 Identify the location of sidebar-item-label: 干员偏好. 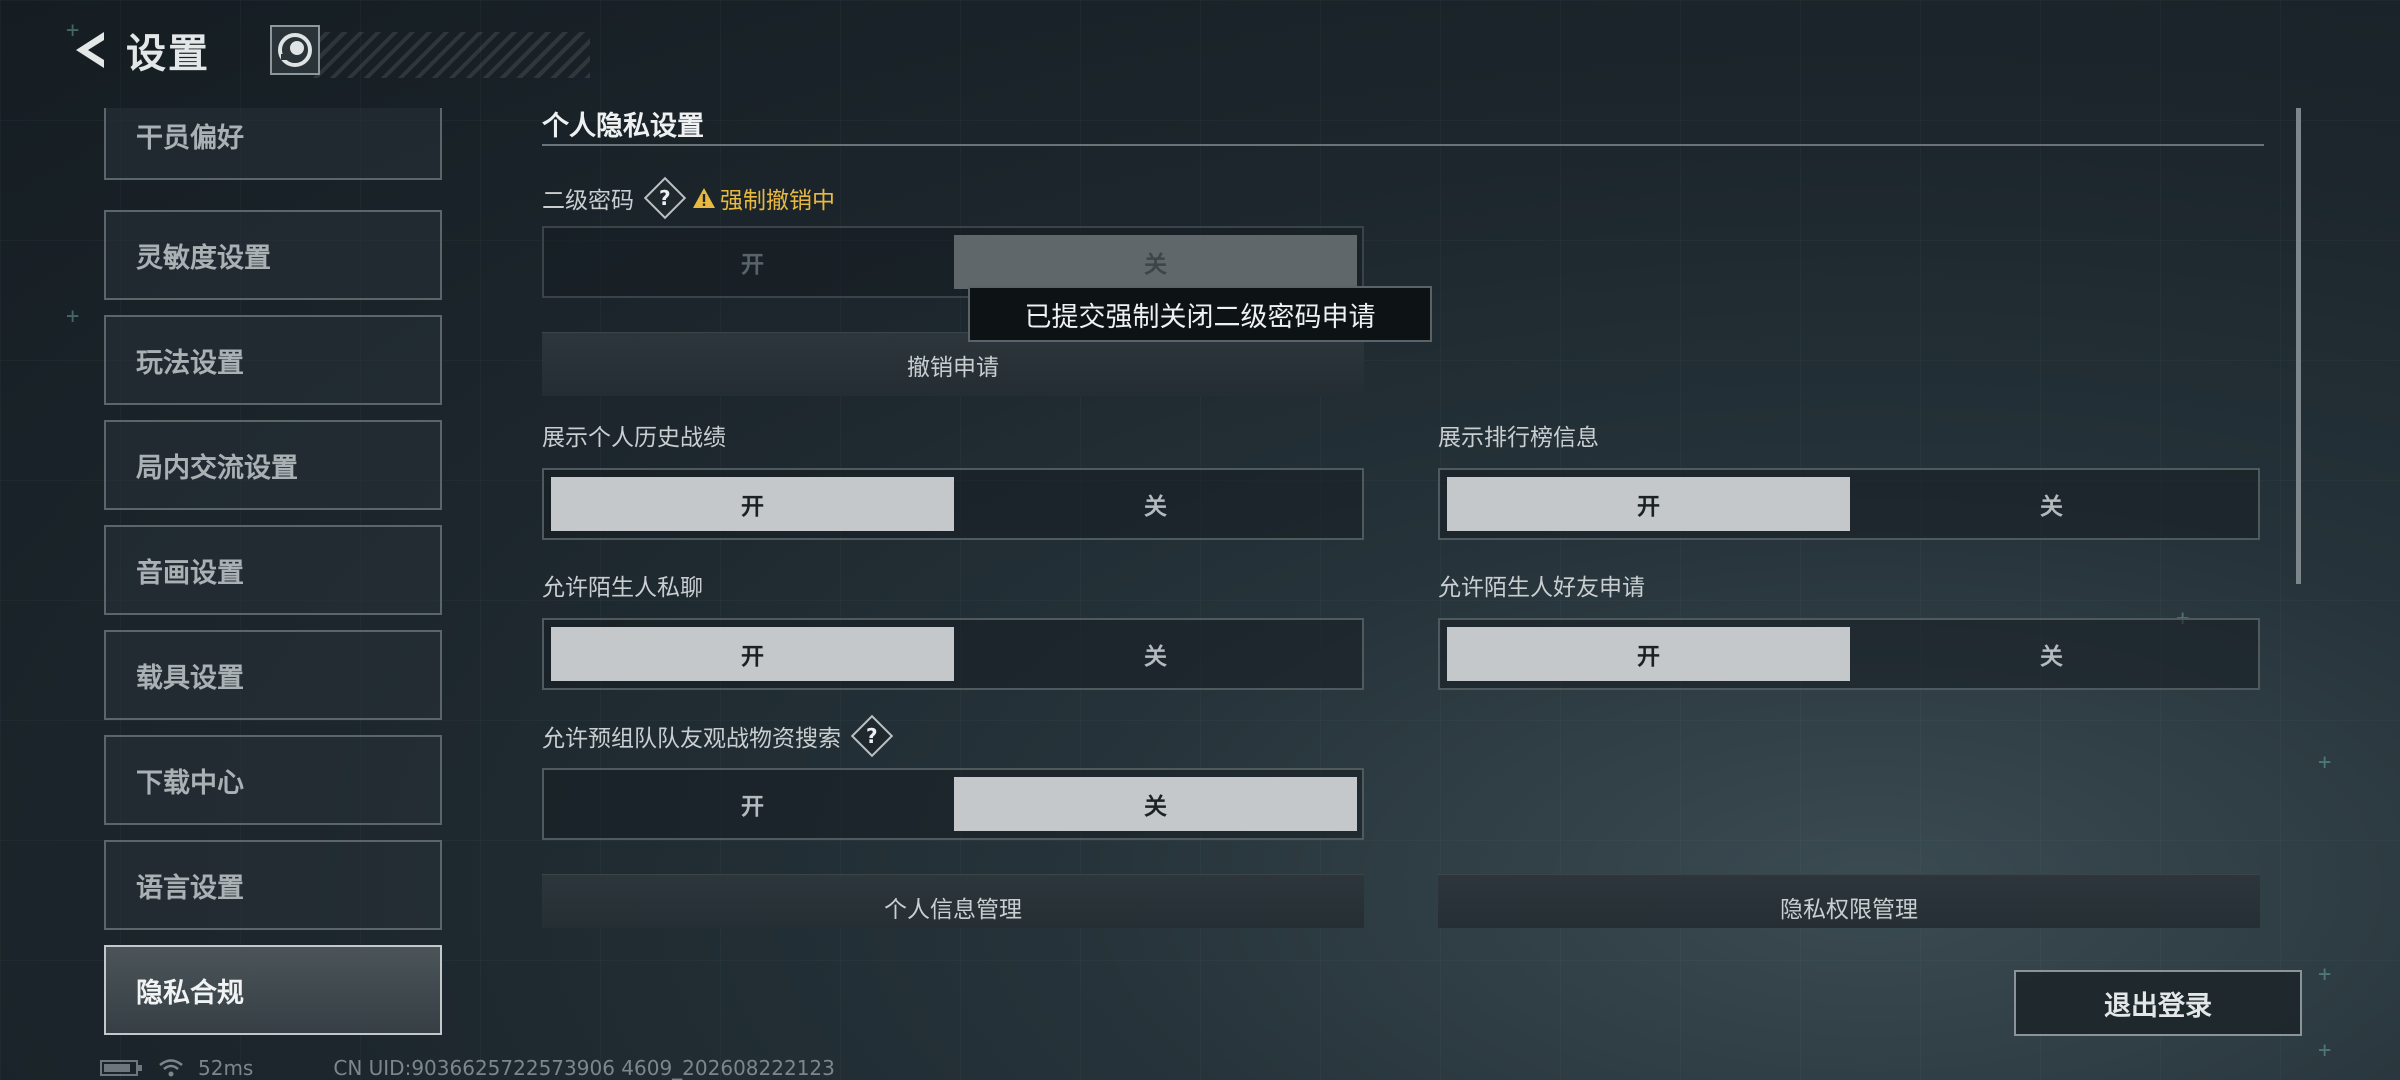
(190, 138).